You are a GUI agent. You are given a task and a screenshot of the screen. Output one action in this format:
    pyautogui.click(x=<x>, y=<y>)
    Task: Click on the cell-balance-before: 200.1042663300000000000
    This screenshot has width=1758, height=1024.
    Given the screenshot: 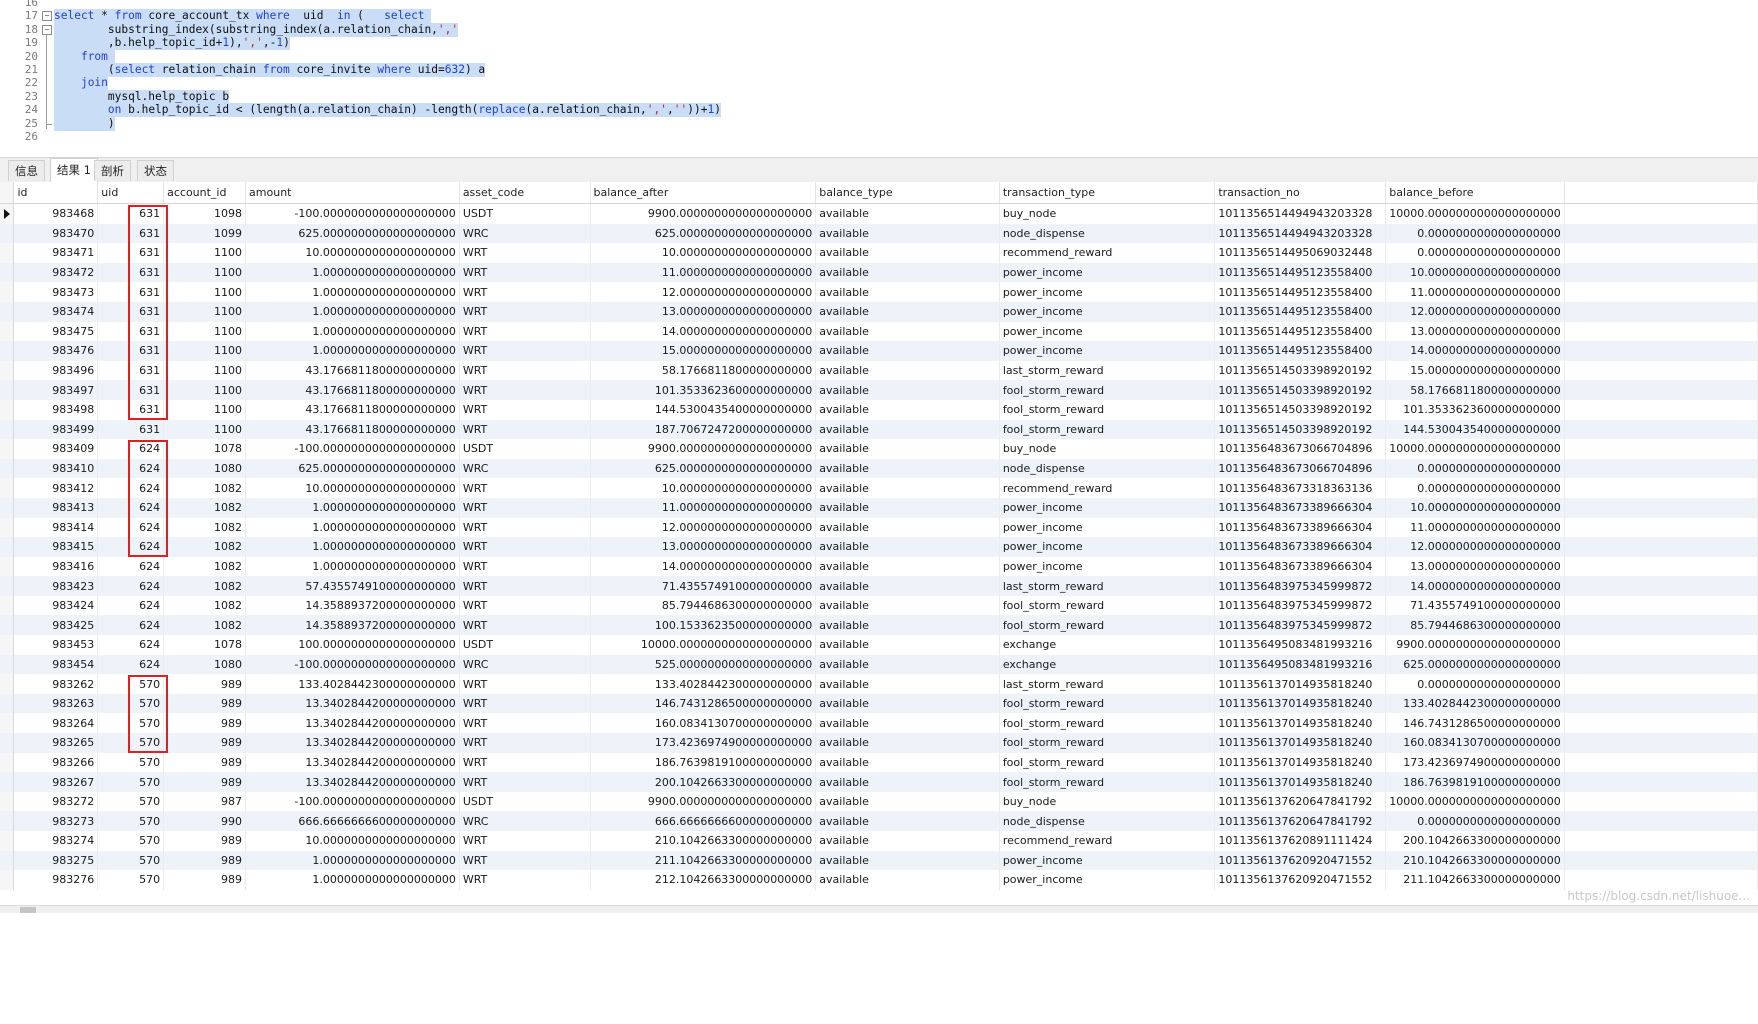 What is the action you would take?
    pyautogui.click(x=1475, y=841)
    